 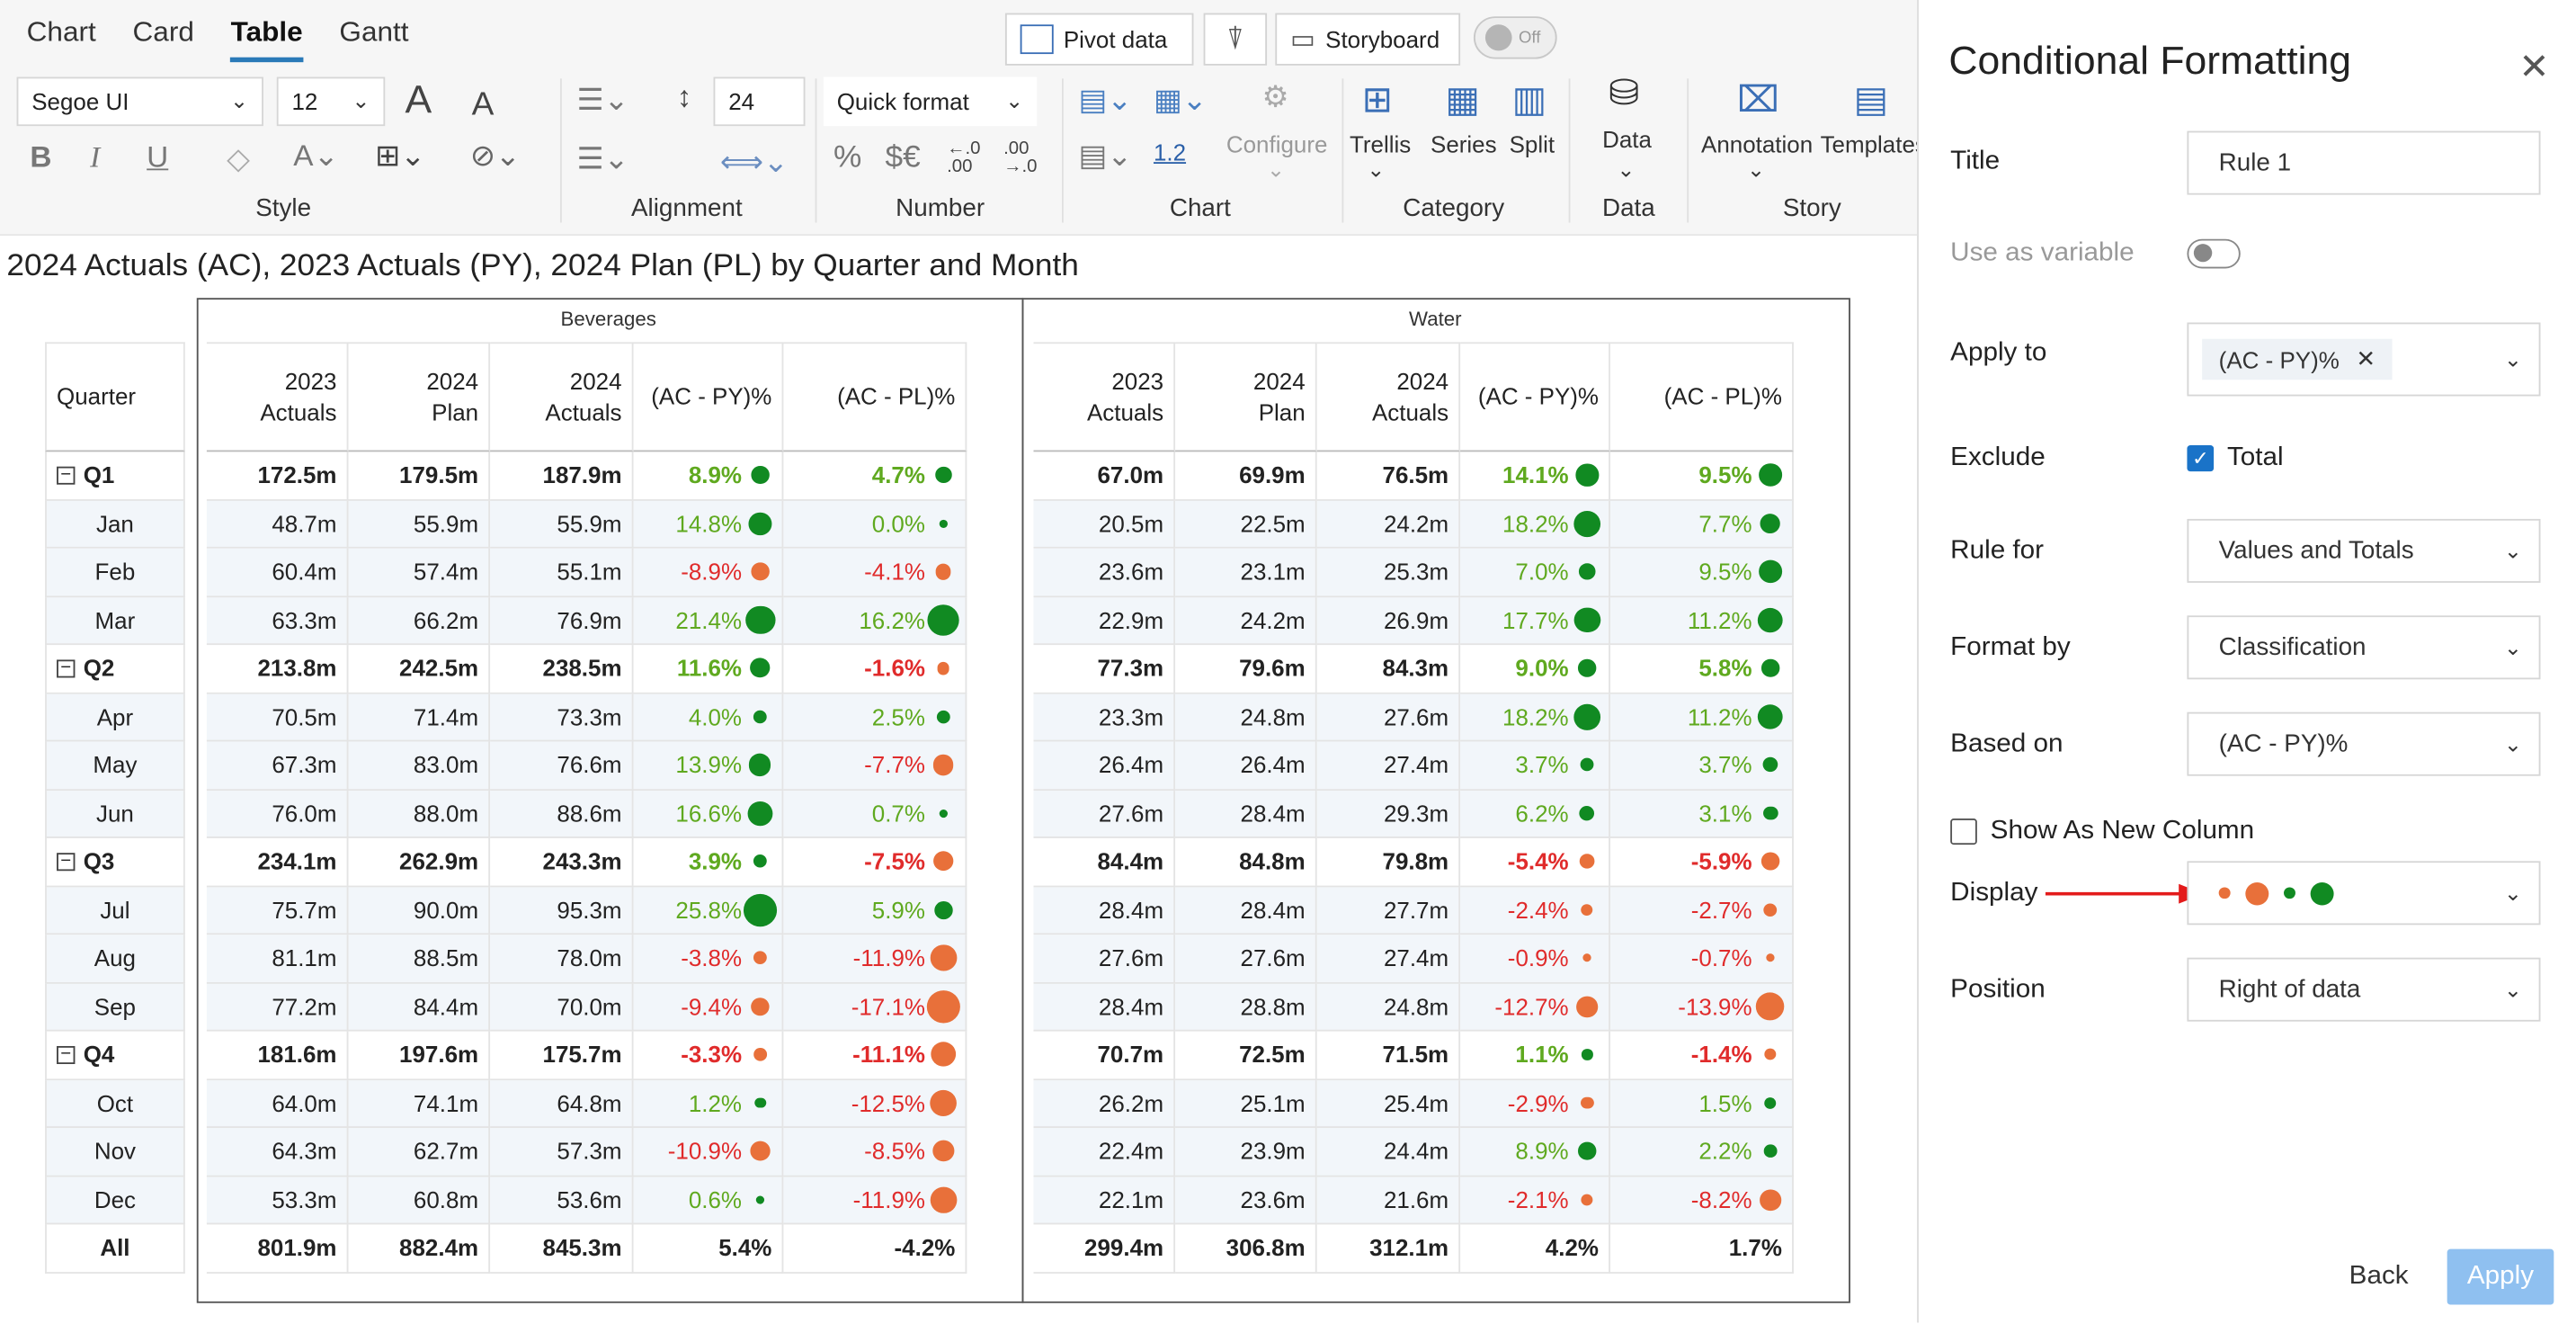 I want to click on data-button: Data, so click(x=1628, y=139).